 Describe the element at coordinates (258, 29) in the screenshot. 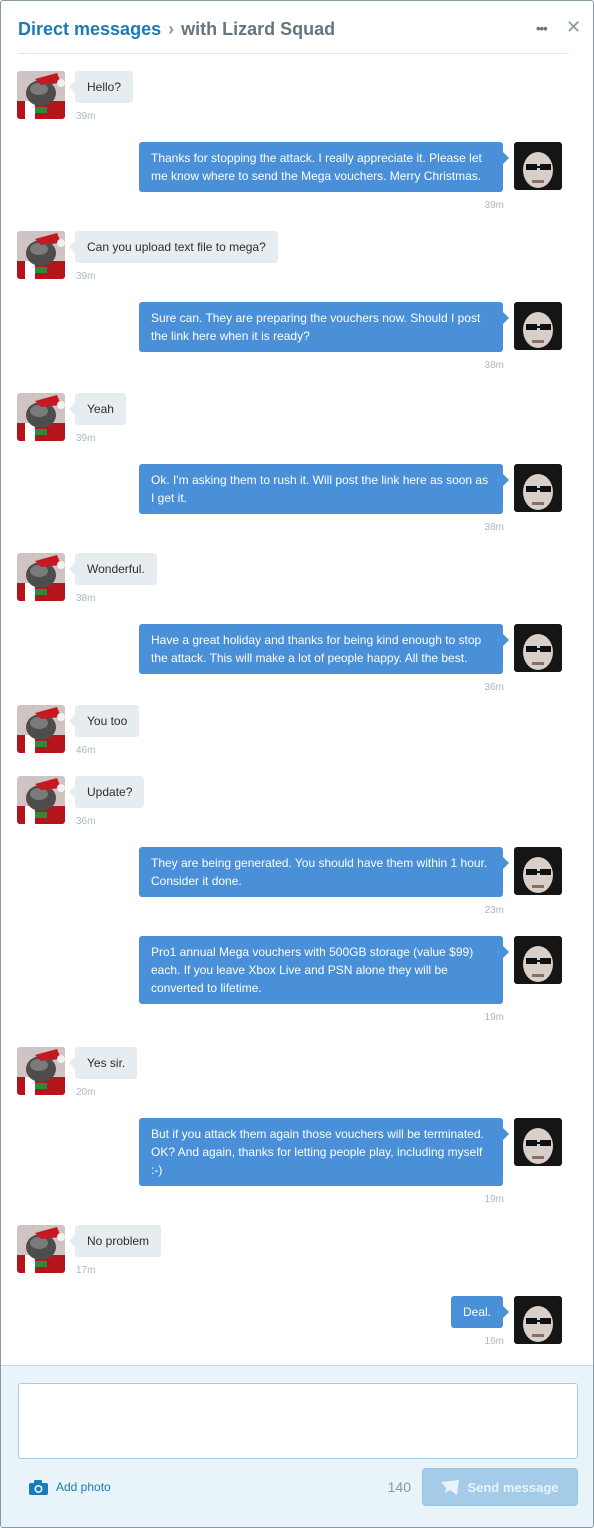

I see `conversation-name: with Lizard Squad` at that location.